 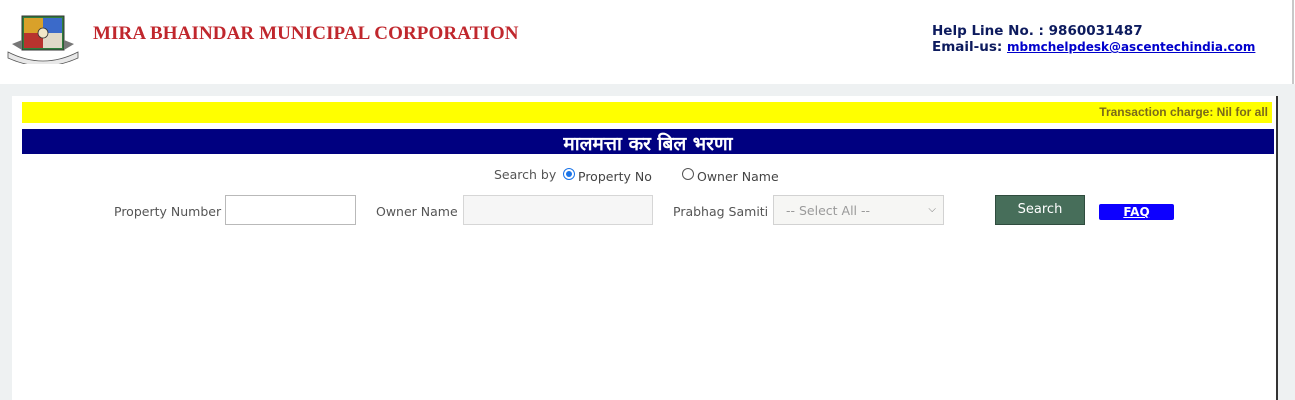 I want to click on transaction-charge-bar: Transaction charge: Nil for all, so click(x=647, y=112).